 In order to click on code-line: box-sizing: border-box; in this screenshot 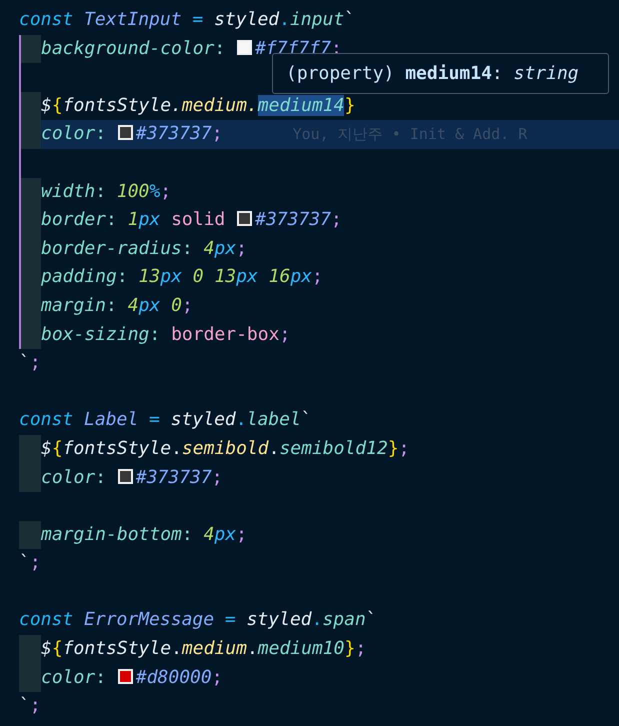, I will do `click(165, 334)`.